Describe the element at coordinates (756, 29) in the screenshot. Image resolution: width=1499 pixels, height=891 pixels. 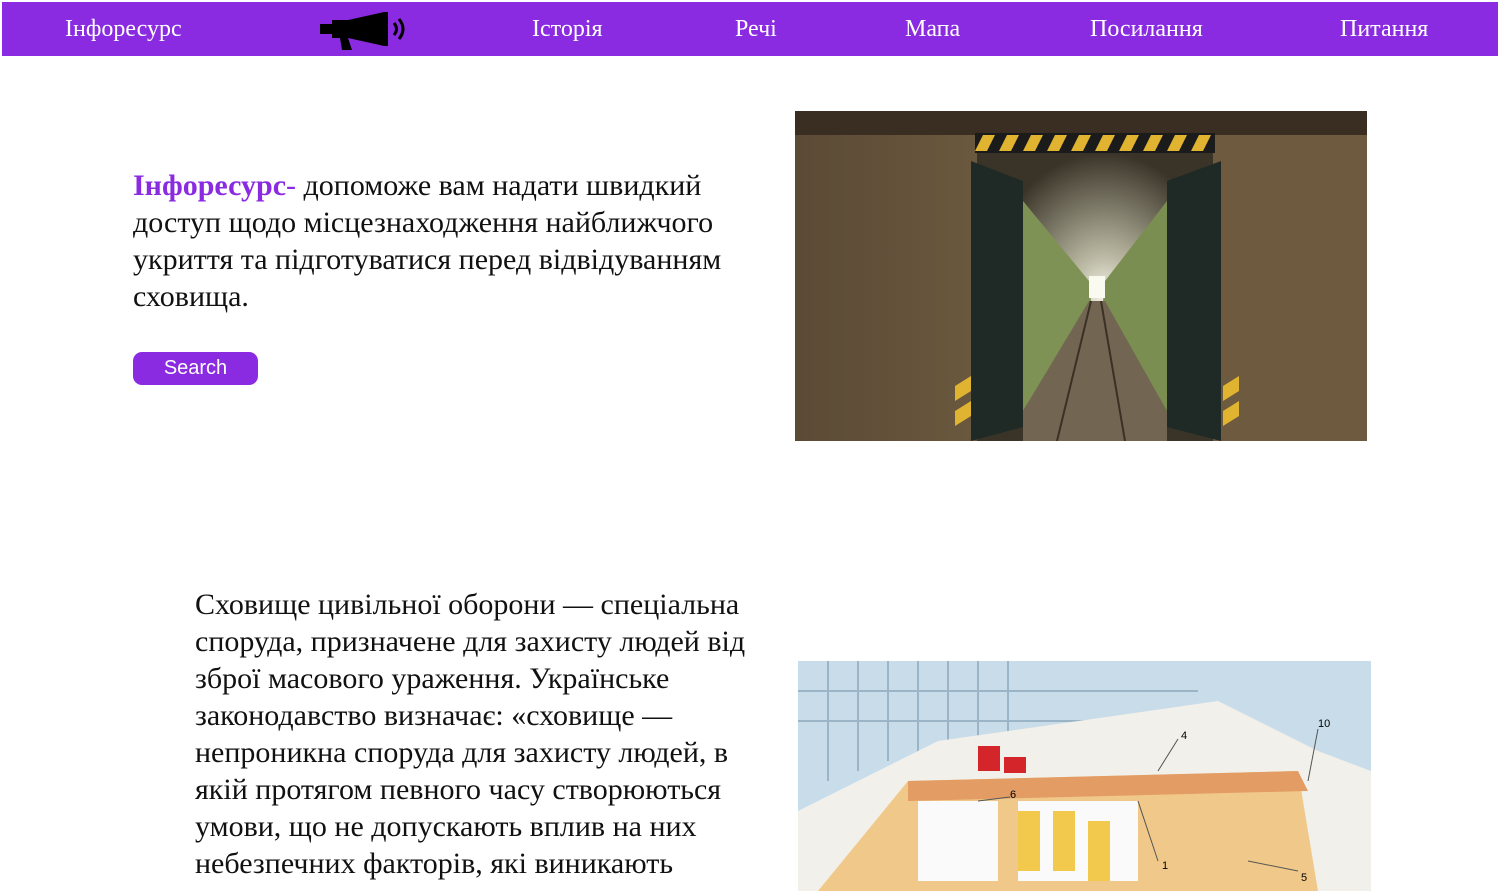
I see `nav-things-link: Речі` at that location.